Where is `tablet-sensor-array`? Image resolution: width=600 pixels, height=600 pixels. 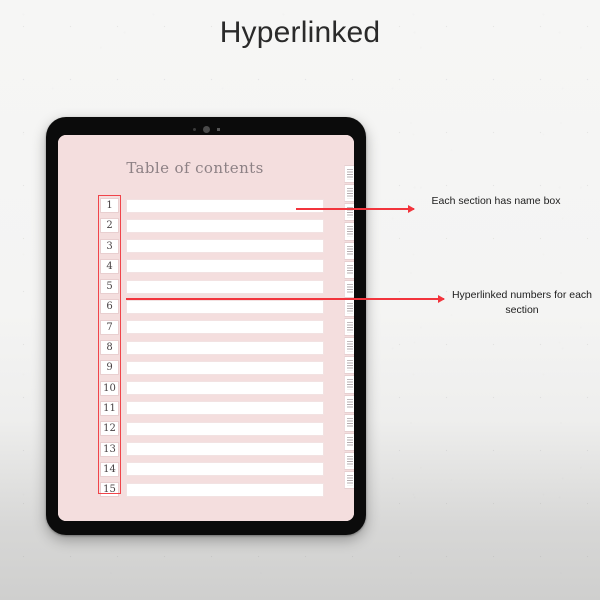 tablet-sensor-array is located at coordinates (206, 129).